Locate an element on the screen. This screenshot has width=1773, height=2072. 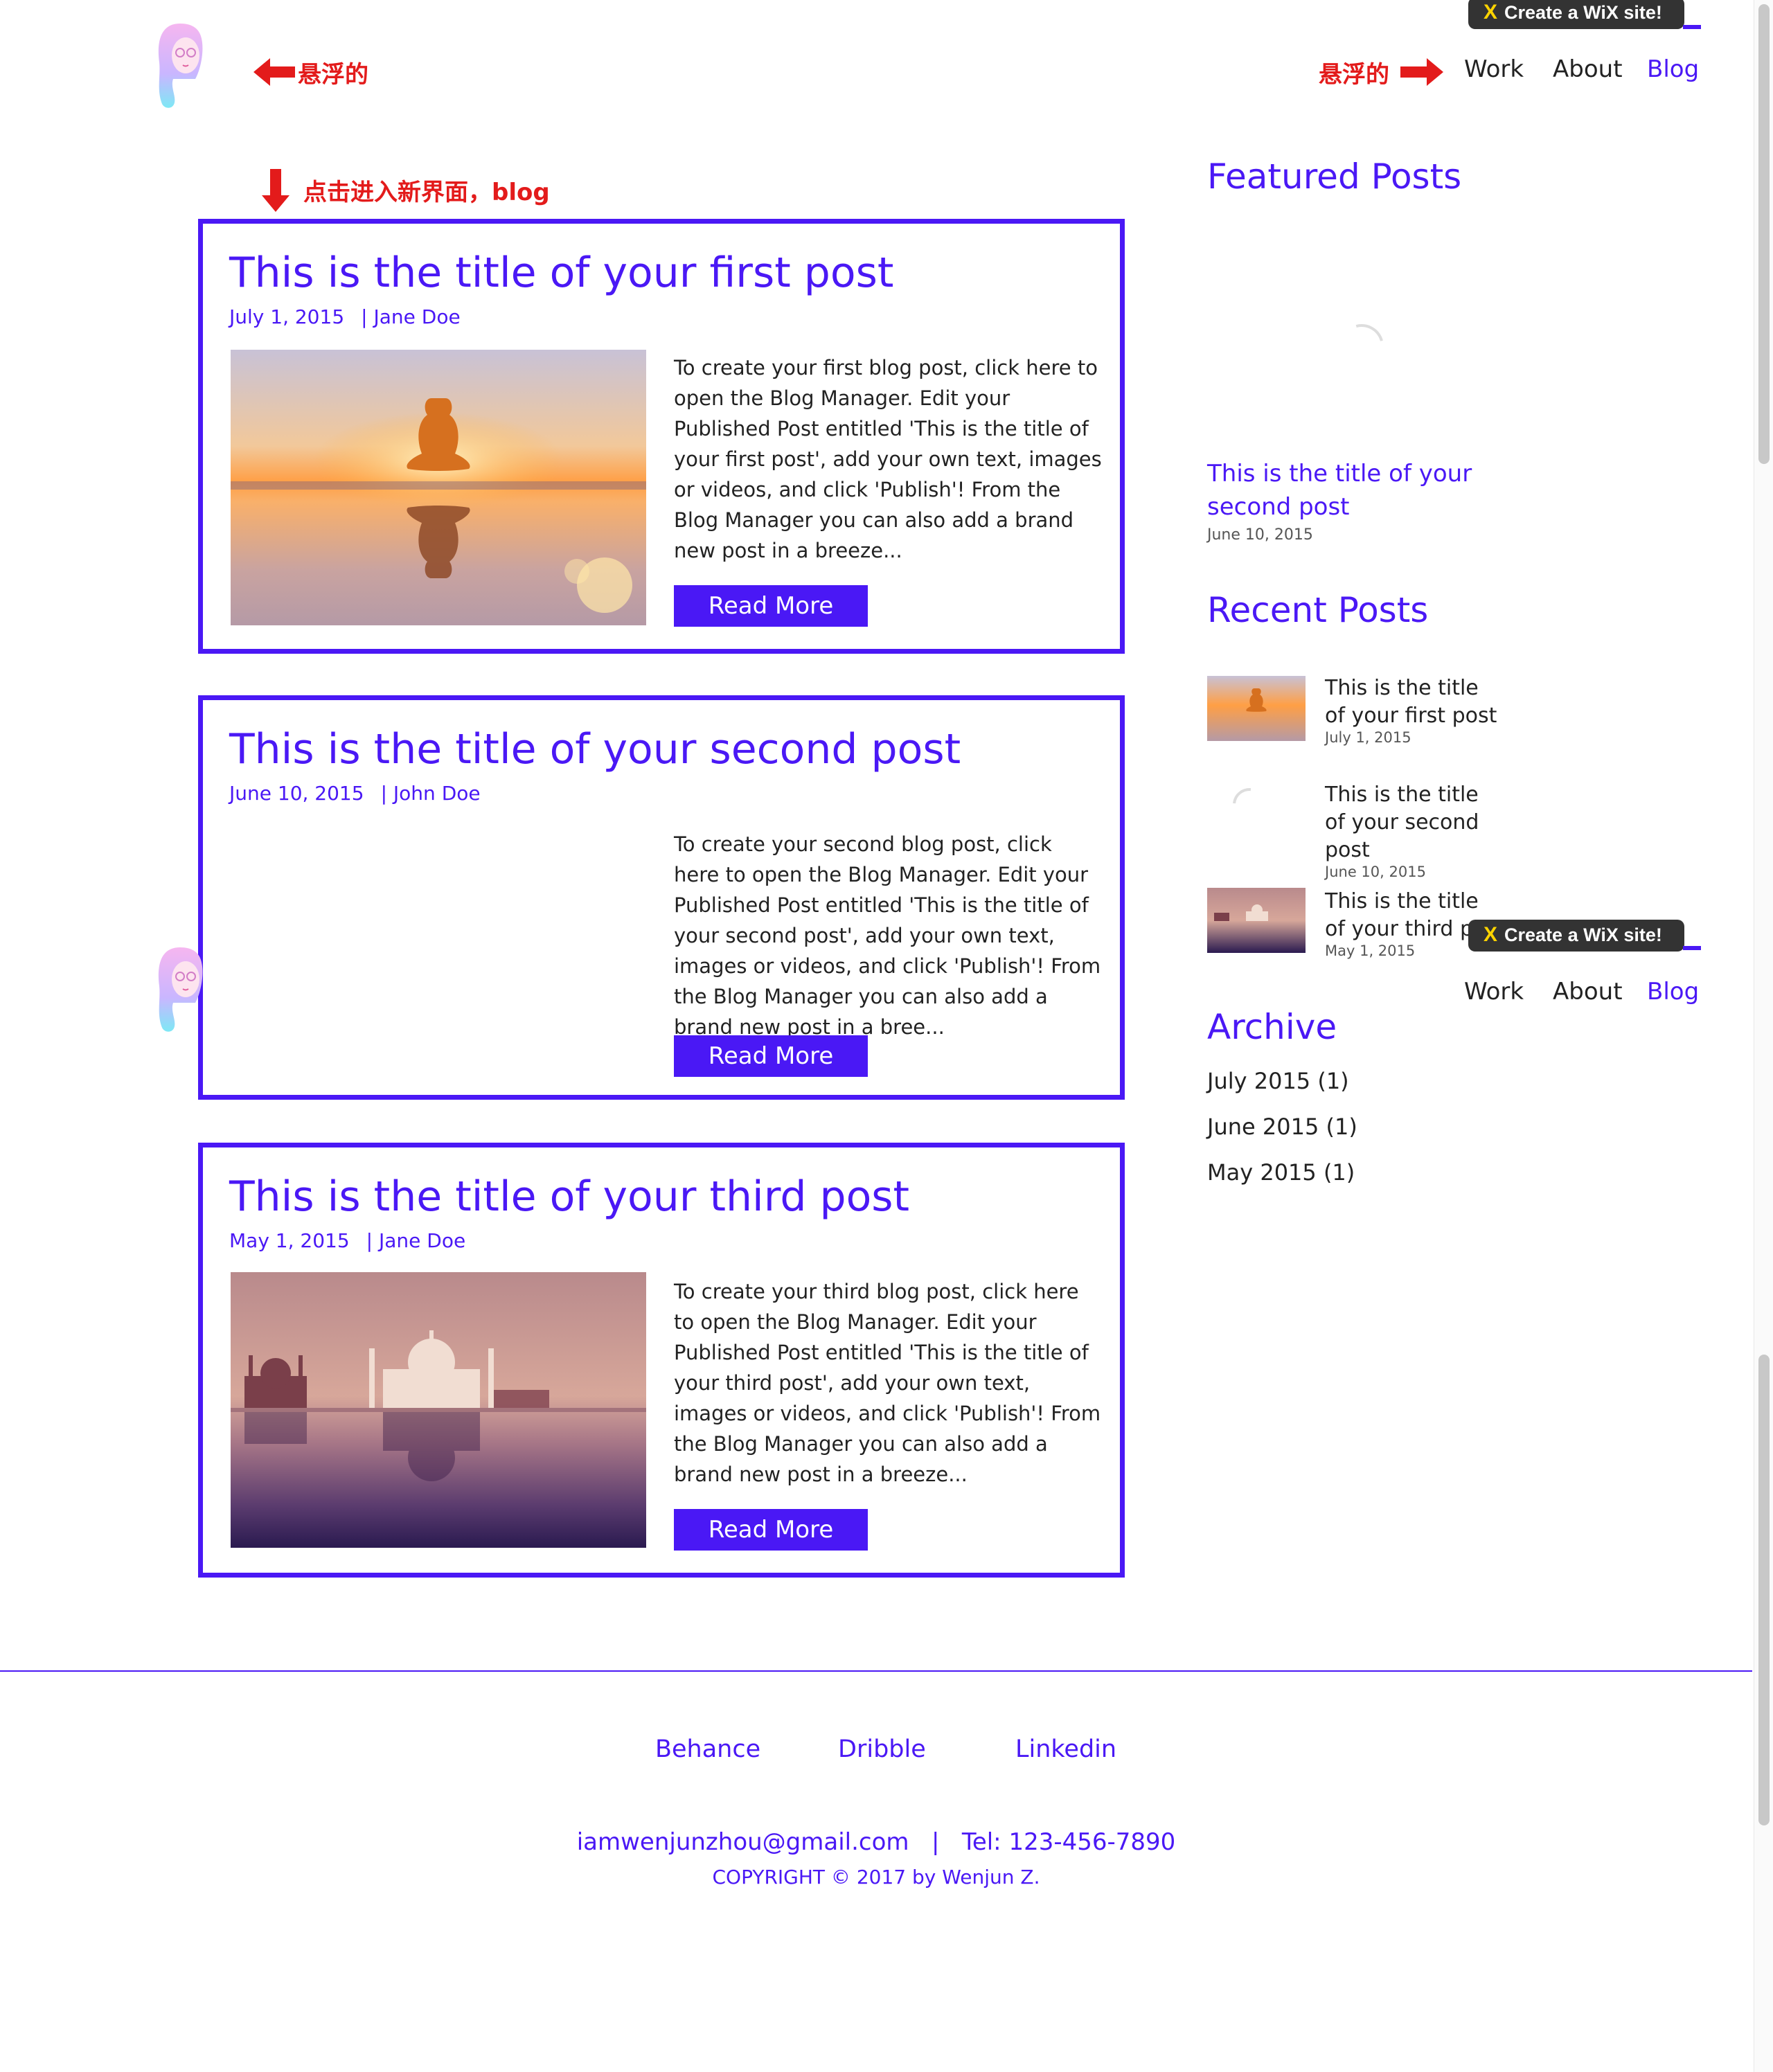
post-image-meditation is located at coordinates (438, 488).